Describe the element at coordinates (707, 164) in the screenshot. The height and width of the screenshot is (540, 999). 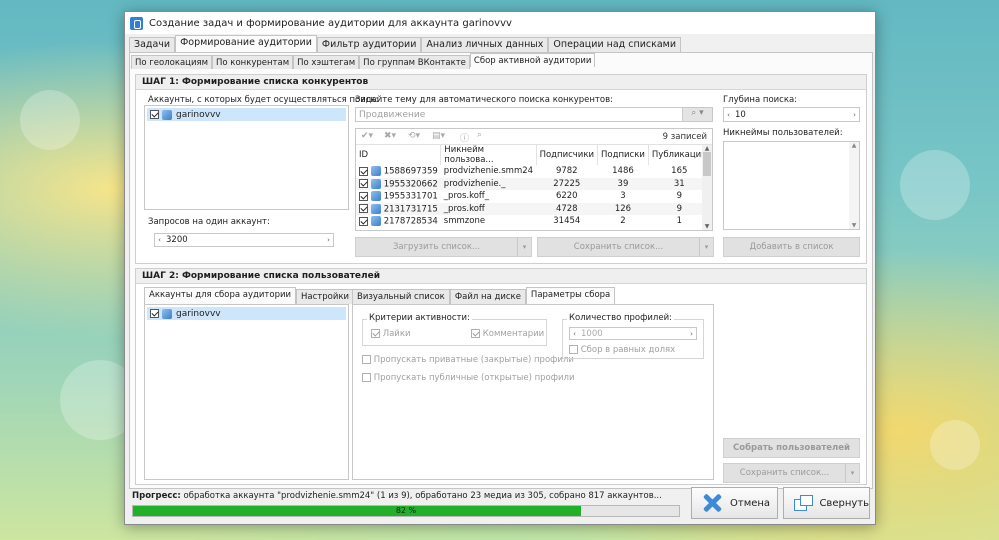
I see `scroll-thumb` at that location.